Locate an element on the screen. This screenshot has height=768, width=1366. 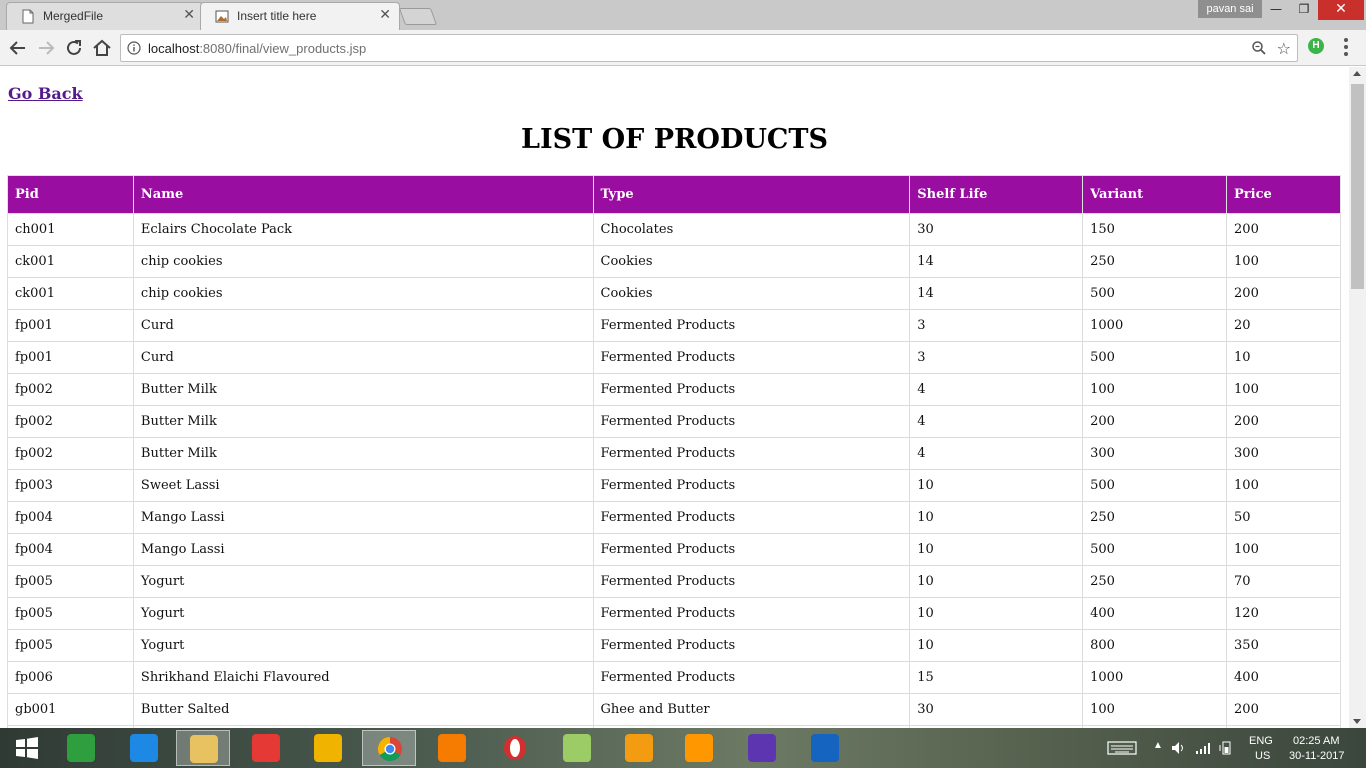
cell-name: Mango Lassi is located at coordinates (363, 549).